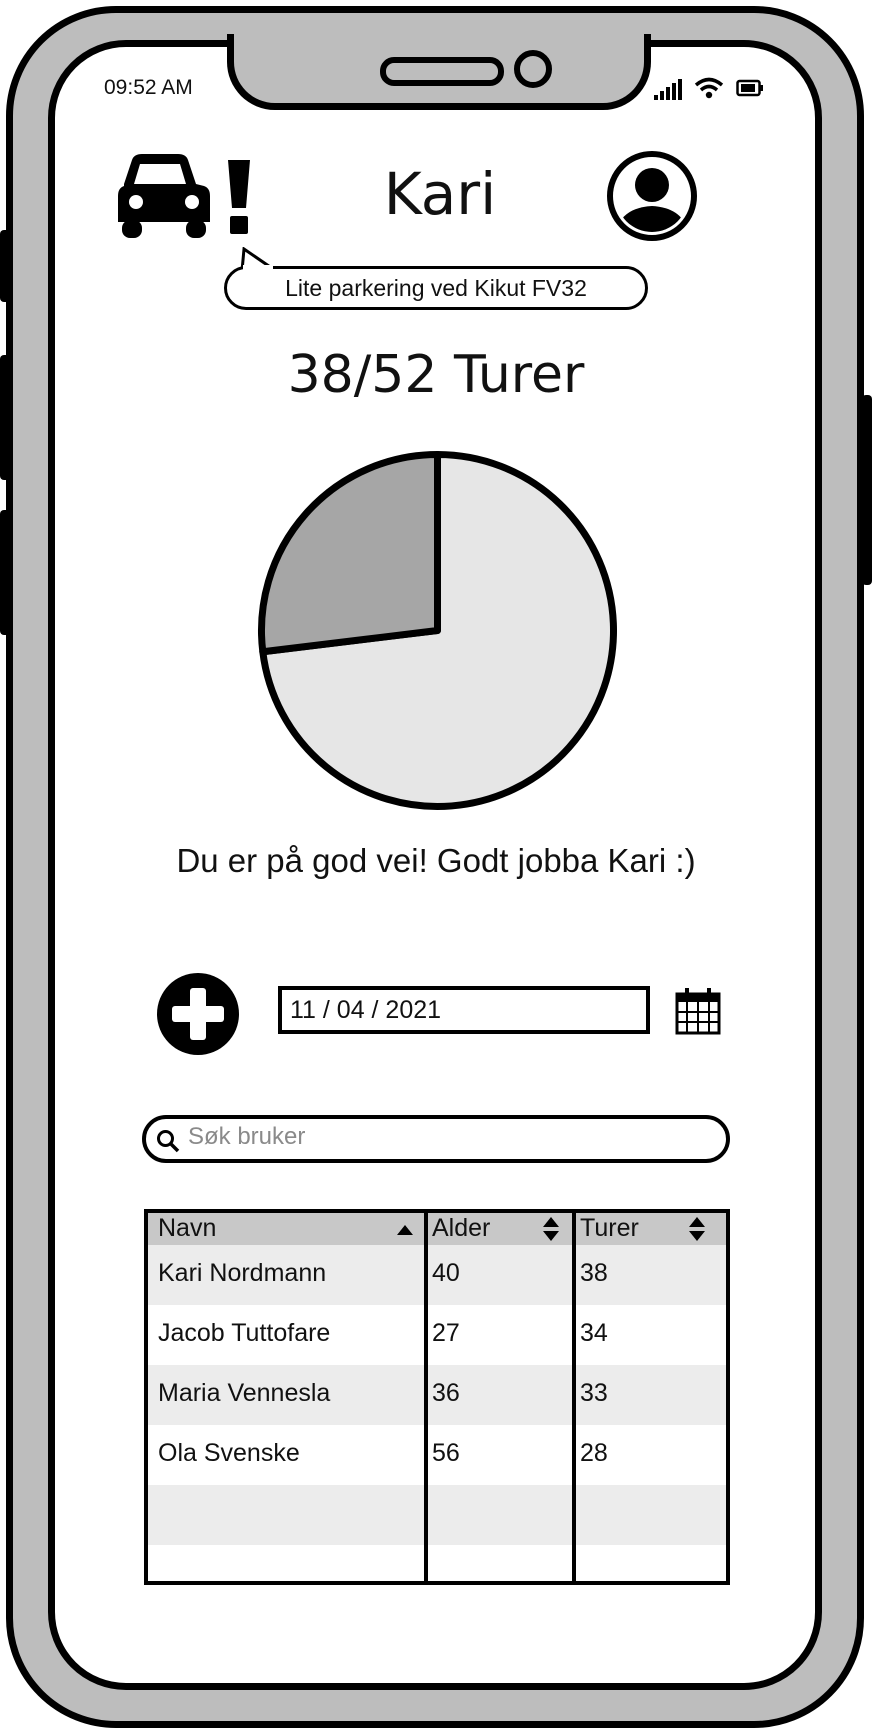  What do you see at coordinates (244, 1333) in the screenshot?
I see `cell-navn: Jacob Tuttofare` at bounding box center [244, 1333].